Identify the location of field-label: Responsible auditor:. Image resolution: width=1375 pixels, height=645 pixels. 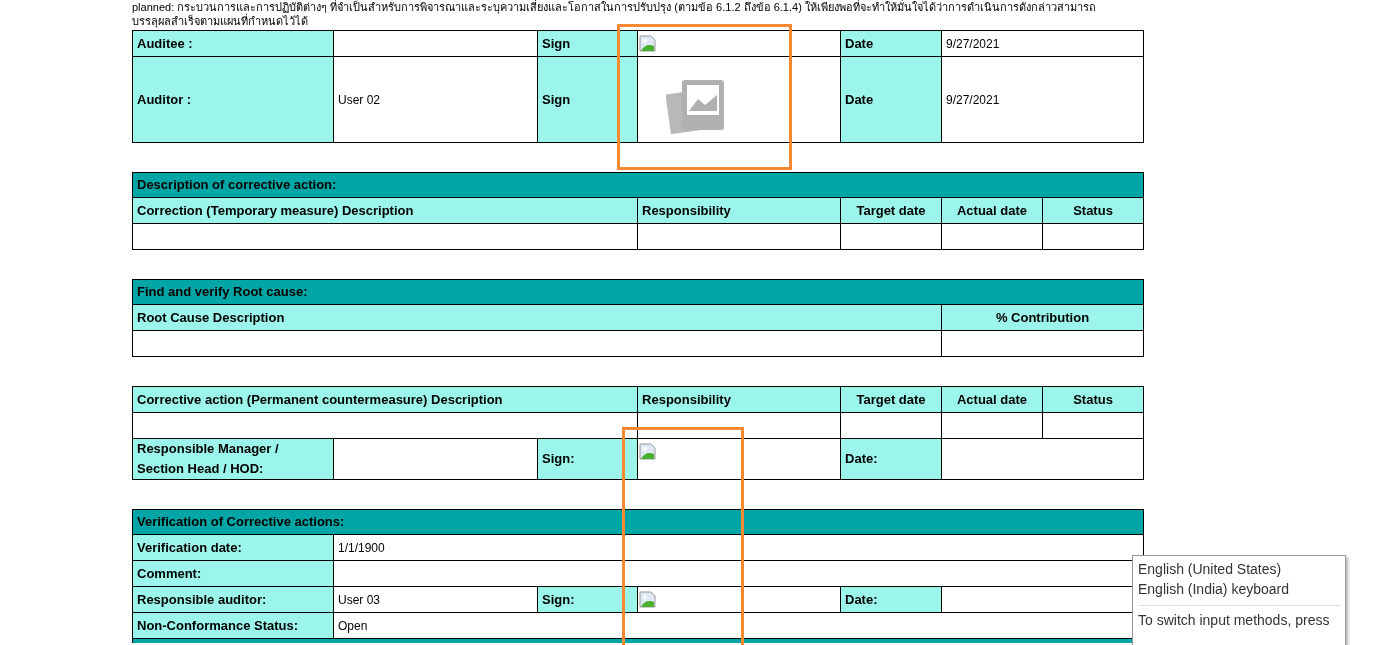
(233, 599).